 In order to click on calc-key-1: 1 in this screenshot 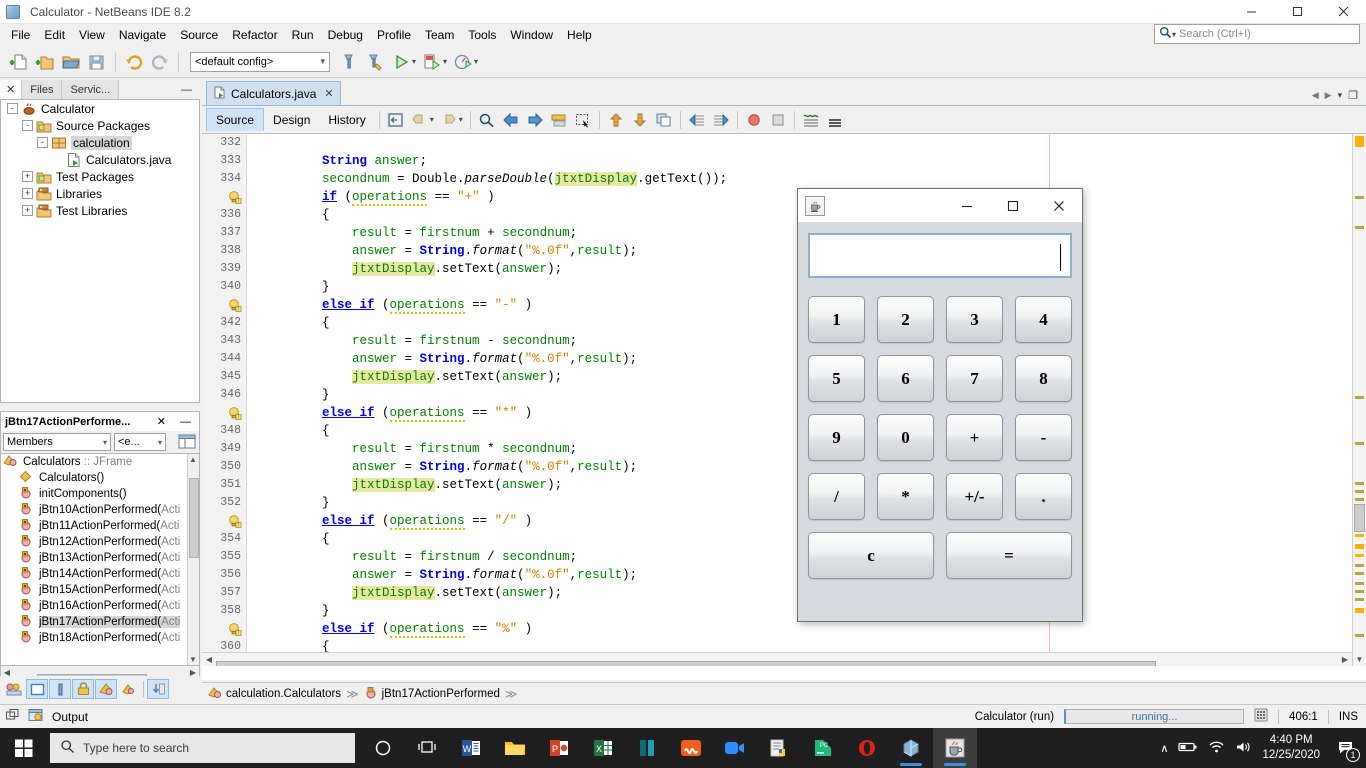, I will do `click(836, 319)`.